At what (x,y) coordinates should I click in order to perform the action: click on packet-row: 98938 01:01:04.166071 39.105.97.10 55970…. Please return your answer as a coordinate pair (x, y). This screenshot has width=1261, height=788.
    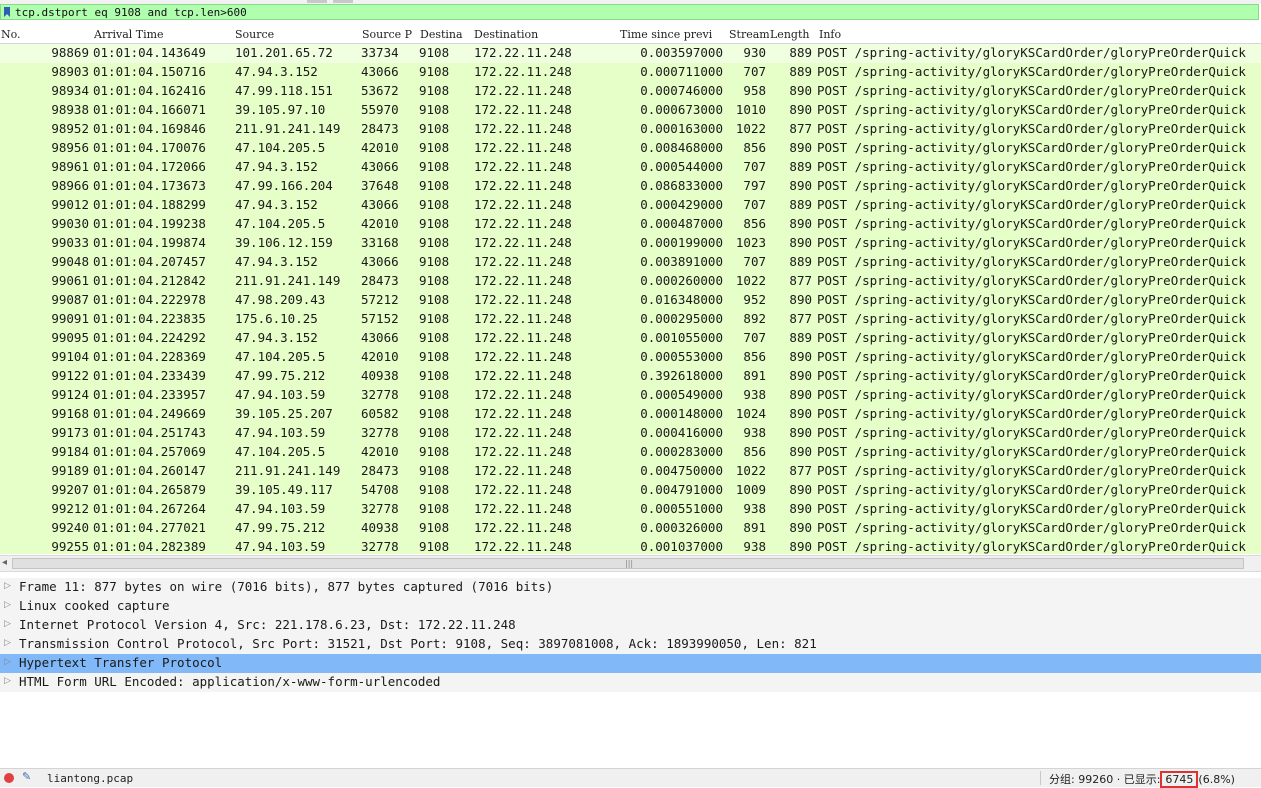
    Looking at the image, I should click on (630, 110).